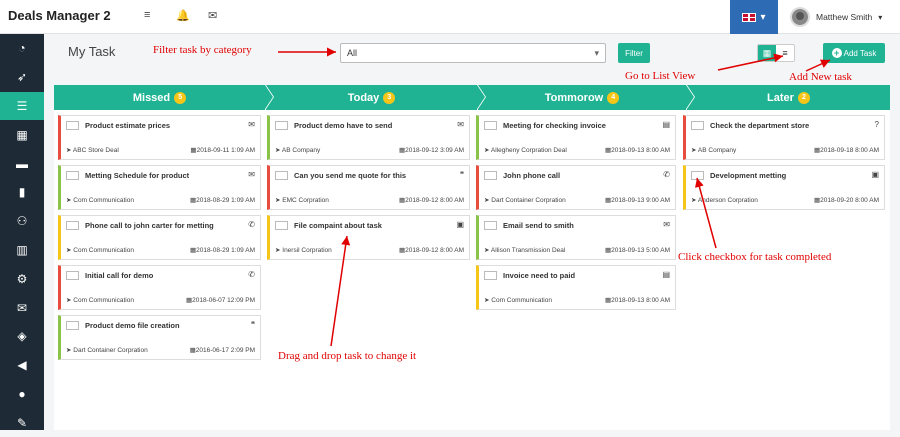 The width and height of the screenshot is (900, 437). Describe the element at coordinates (785, 53) in the screenshot. I see `list-view-icon: ≡` at that location.